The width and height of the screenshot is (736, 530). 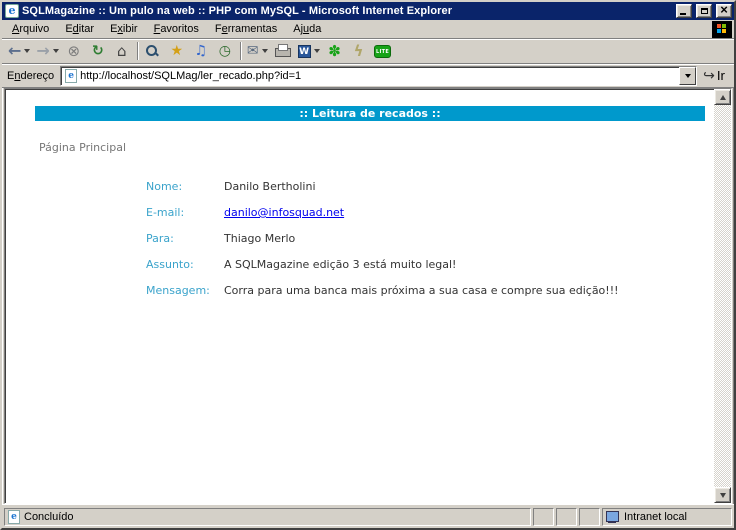 I want to click on print-icon, so click(x=283, y=51).